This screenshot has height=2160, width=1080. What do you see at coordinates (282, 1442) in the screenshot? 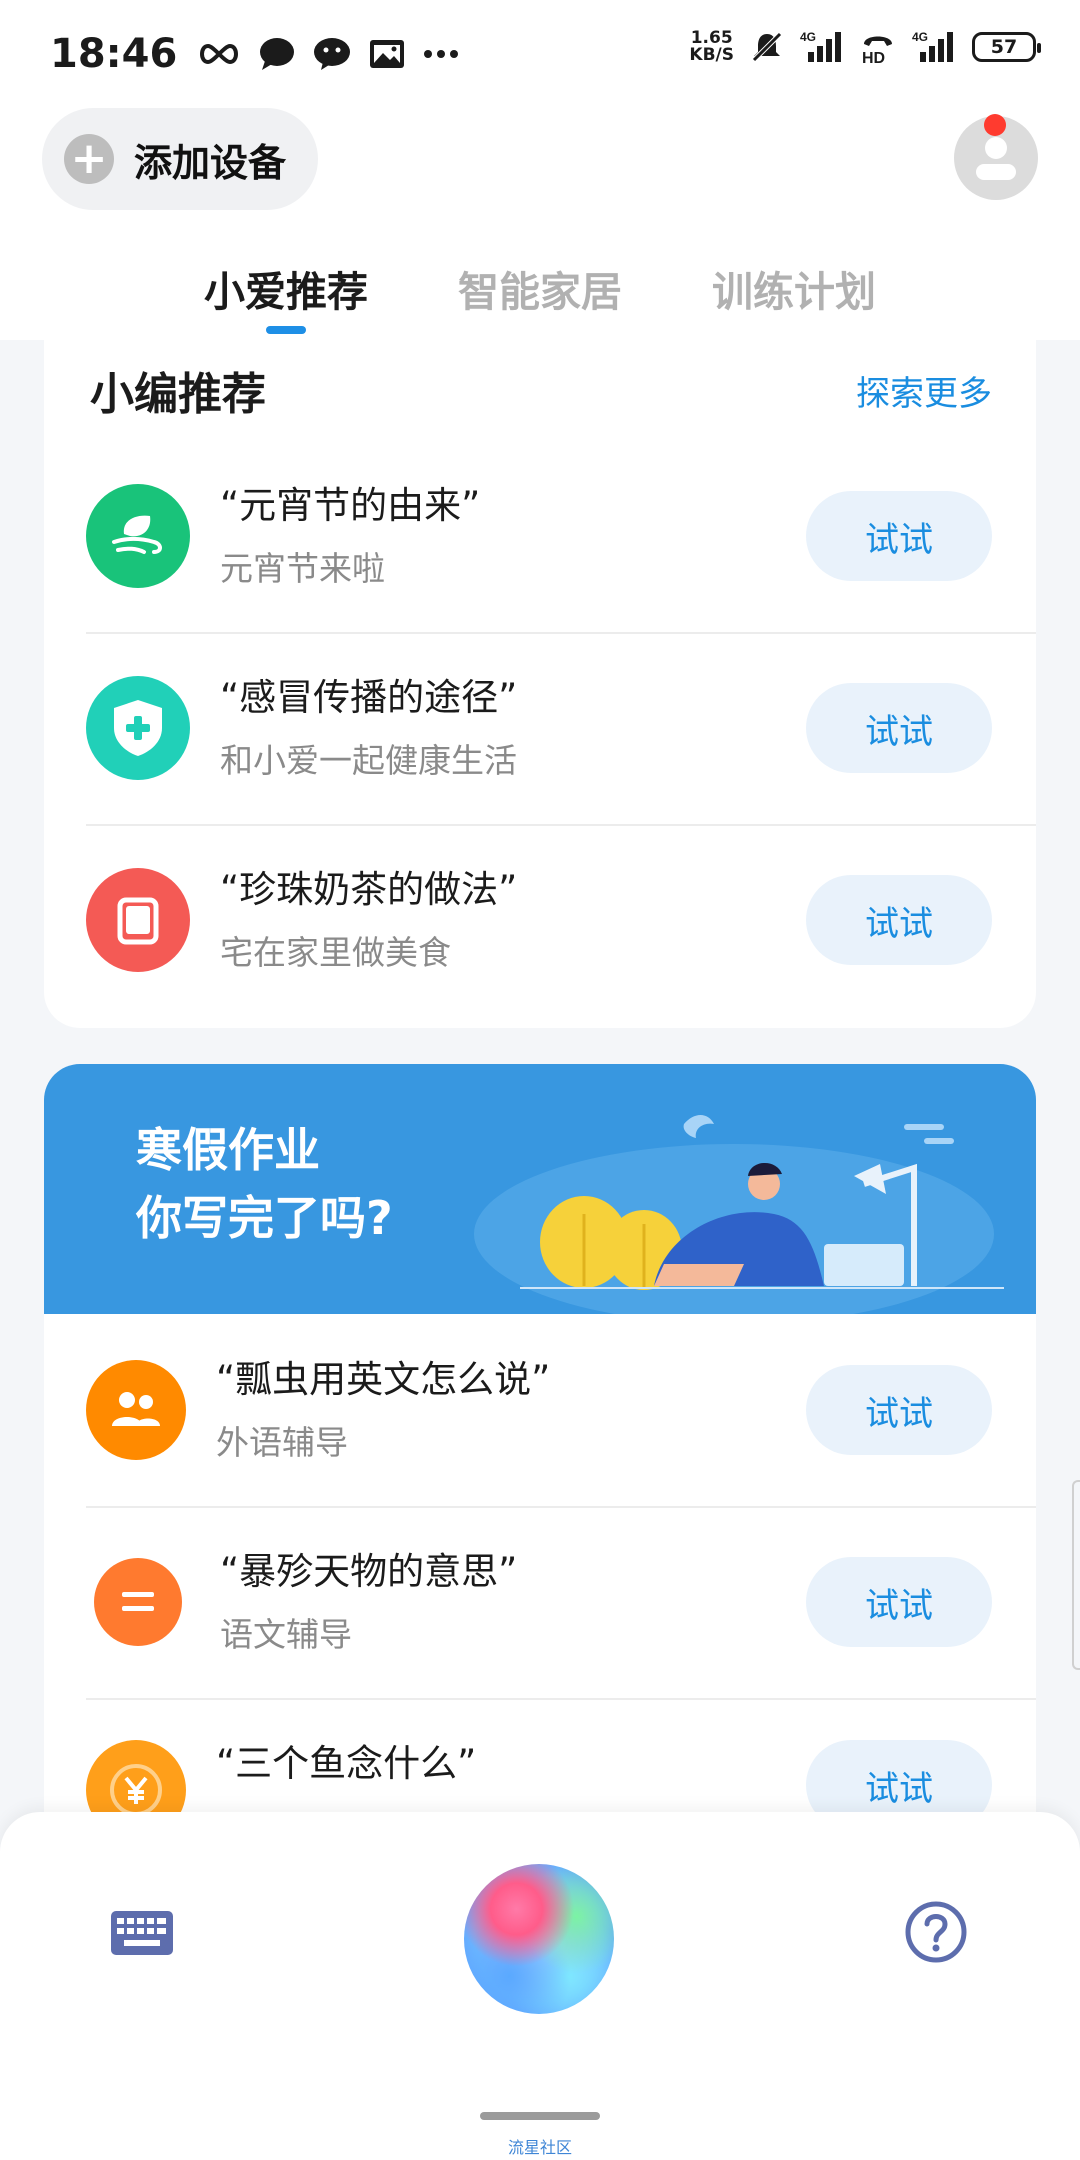
I see `item-subtitle: 外语辅导` at bounding box center [282, 1442].